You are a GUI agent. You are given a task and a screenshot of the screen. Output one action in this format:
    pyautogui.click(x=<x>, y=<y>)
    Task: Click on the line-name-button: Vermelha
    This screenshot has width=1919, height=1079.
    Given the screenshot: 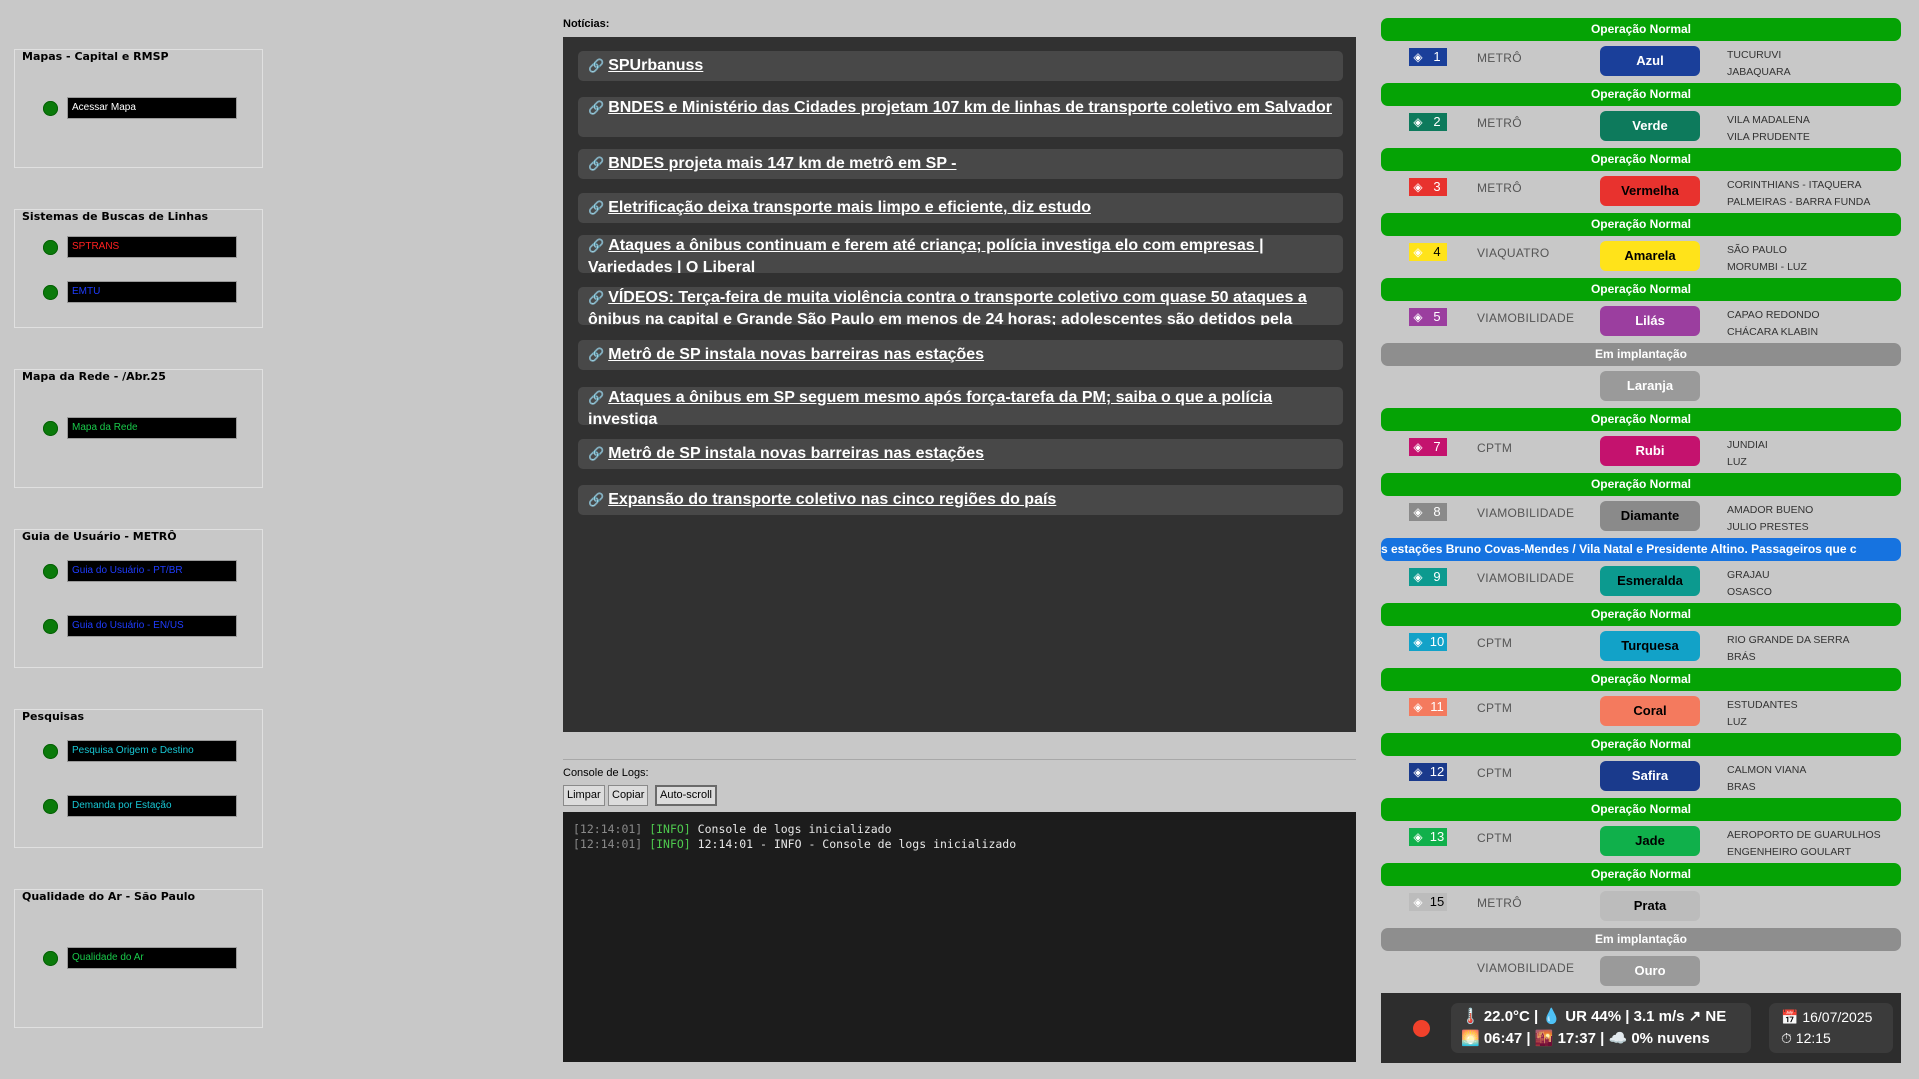 What is the action you would take?
    pyautogui.click(x=1650, y=191)
    